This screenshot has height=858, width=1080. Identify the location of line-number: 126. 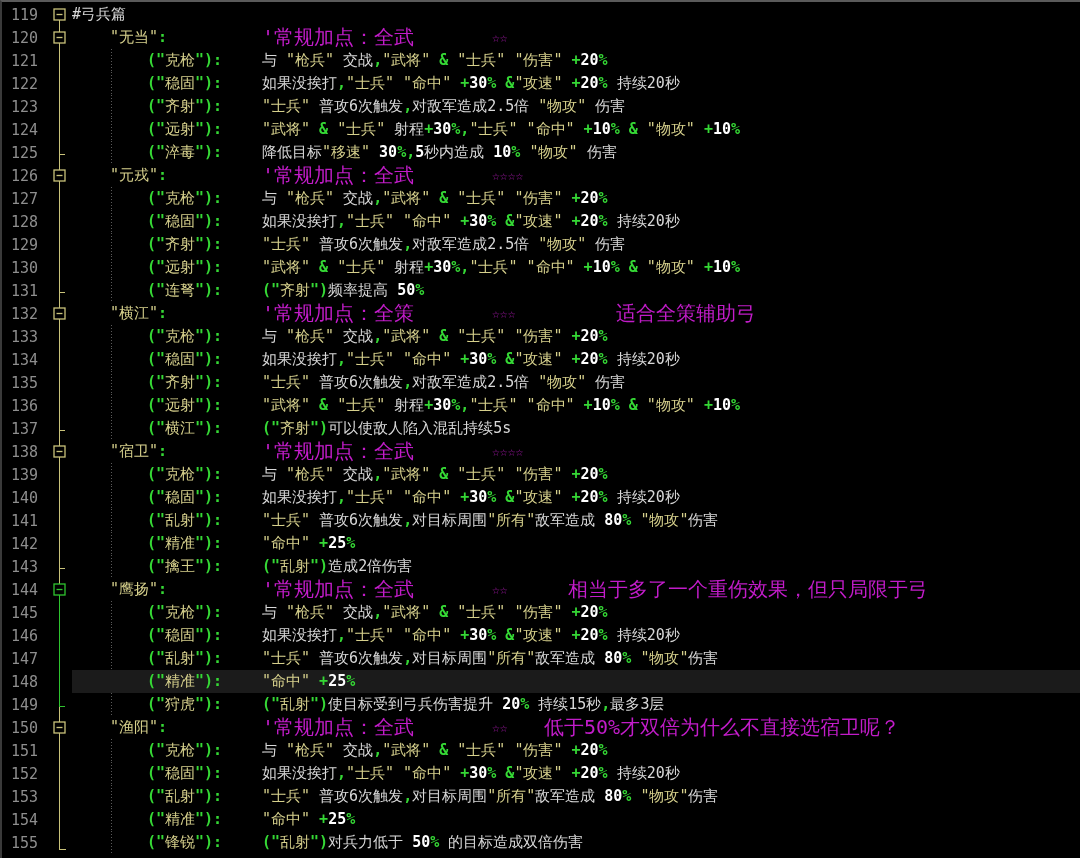
(23, 175).